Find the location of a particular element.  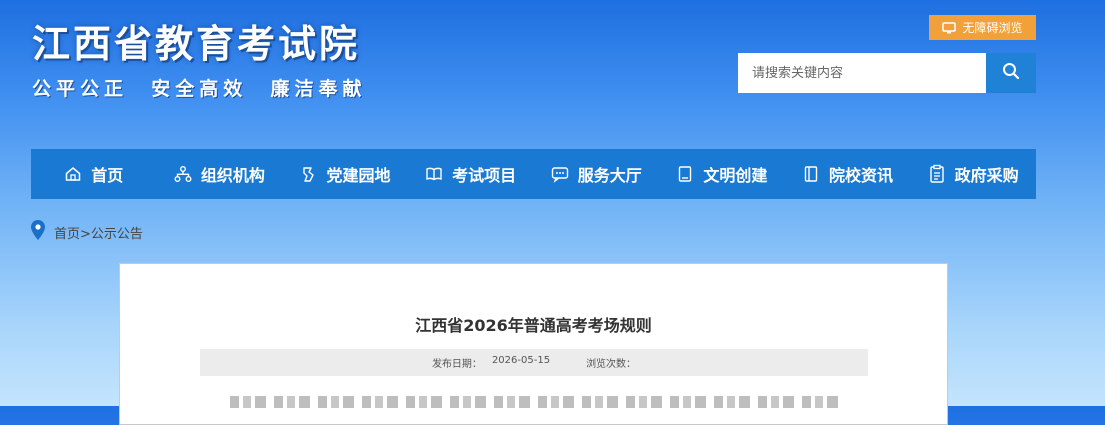

site-slogan: 公平公正 安全高效 廉洁奉献 is located at coordinates (199, 89).